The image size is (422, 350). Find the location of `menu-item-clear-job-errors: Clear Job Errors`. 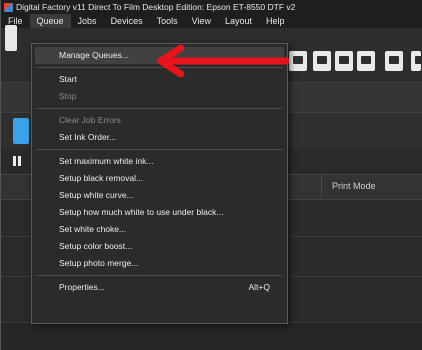

menu-item-clear-job-errors: Clear Job Errors is located at coordinates (159, 120).